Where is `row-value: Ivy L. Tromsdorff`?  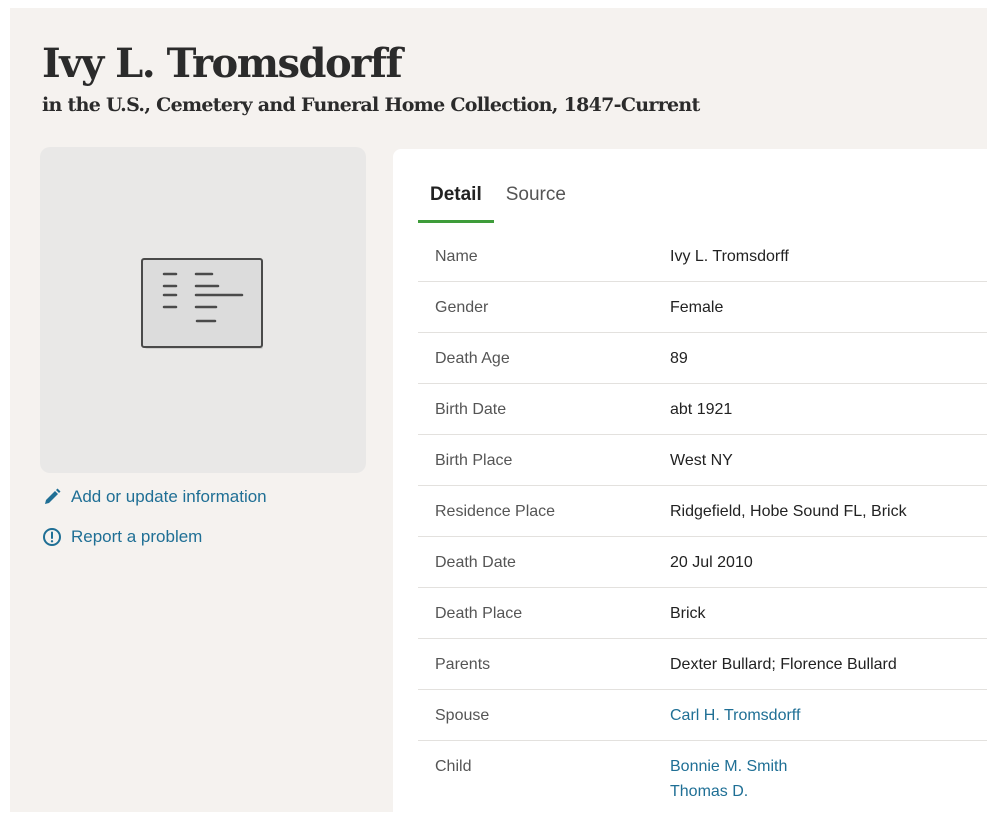 row-value: Ivy L. Tromsdorff is located at coordinates (729, 256).